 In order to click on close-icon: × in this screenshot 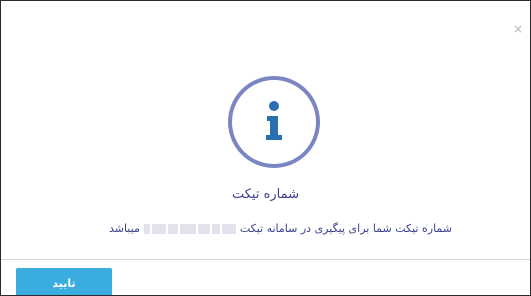, I will do `click(518, 29)`.